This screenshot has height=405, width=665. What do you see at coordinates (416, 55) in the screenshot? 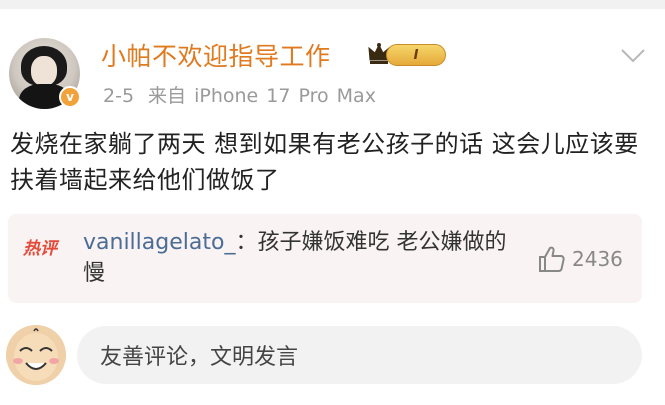
I see `level-badge: I` at bounding box center [416, 55].